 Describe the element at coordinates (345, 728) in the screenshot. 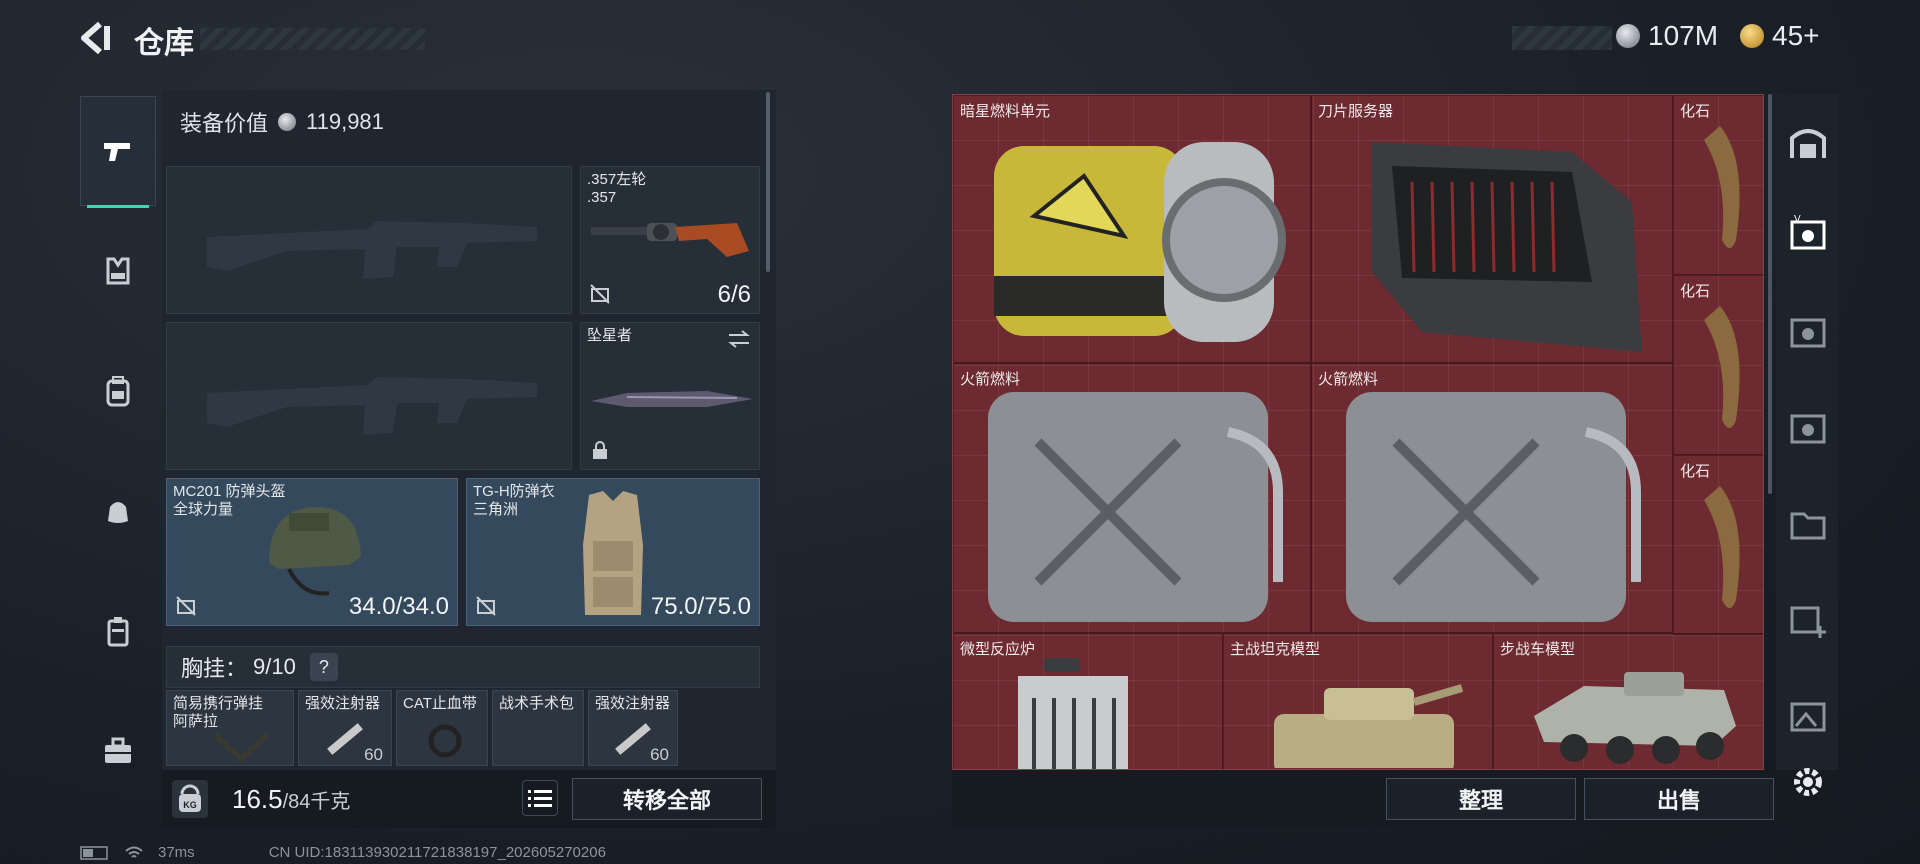

I see `chest-item-injector-1: 强效注射器 60` at that location.